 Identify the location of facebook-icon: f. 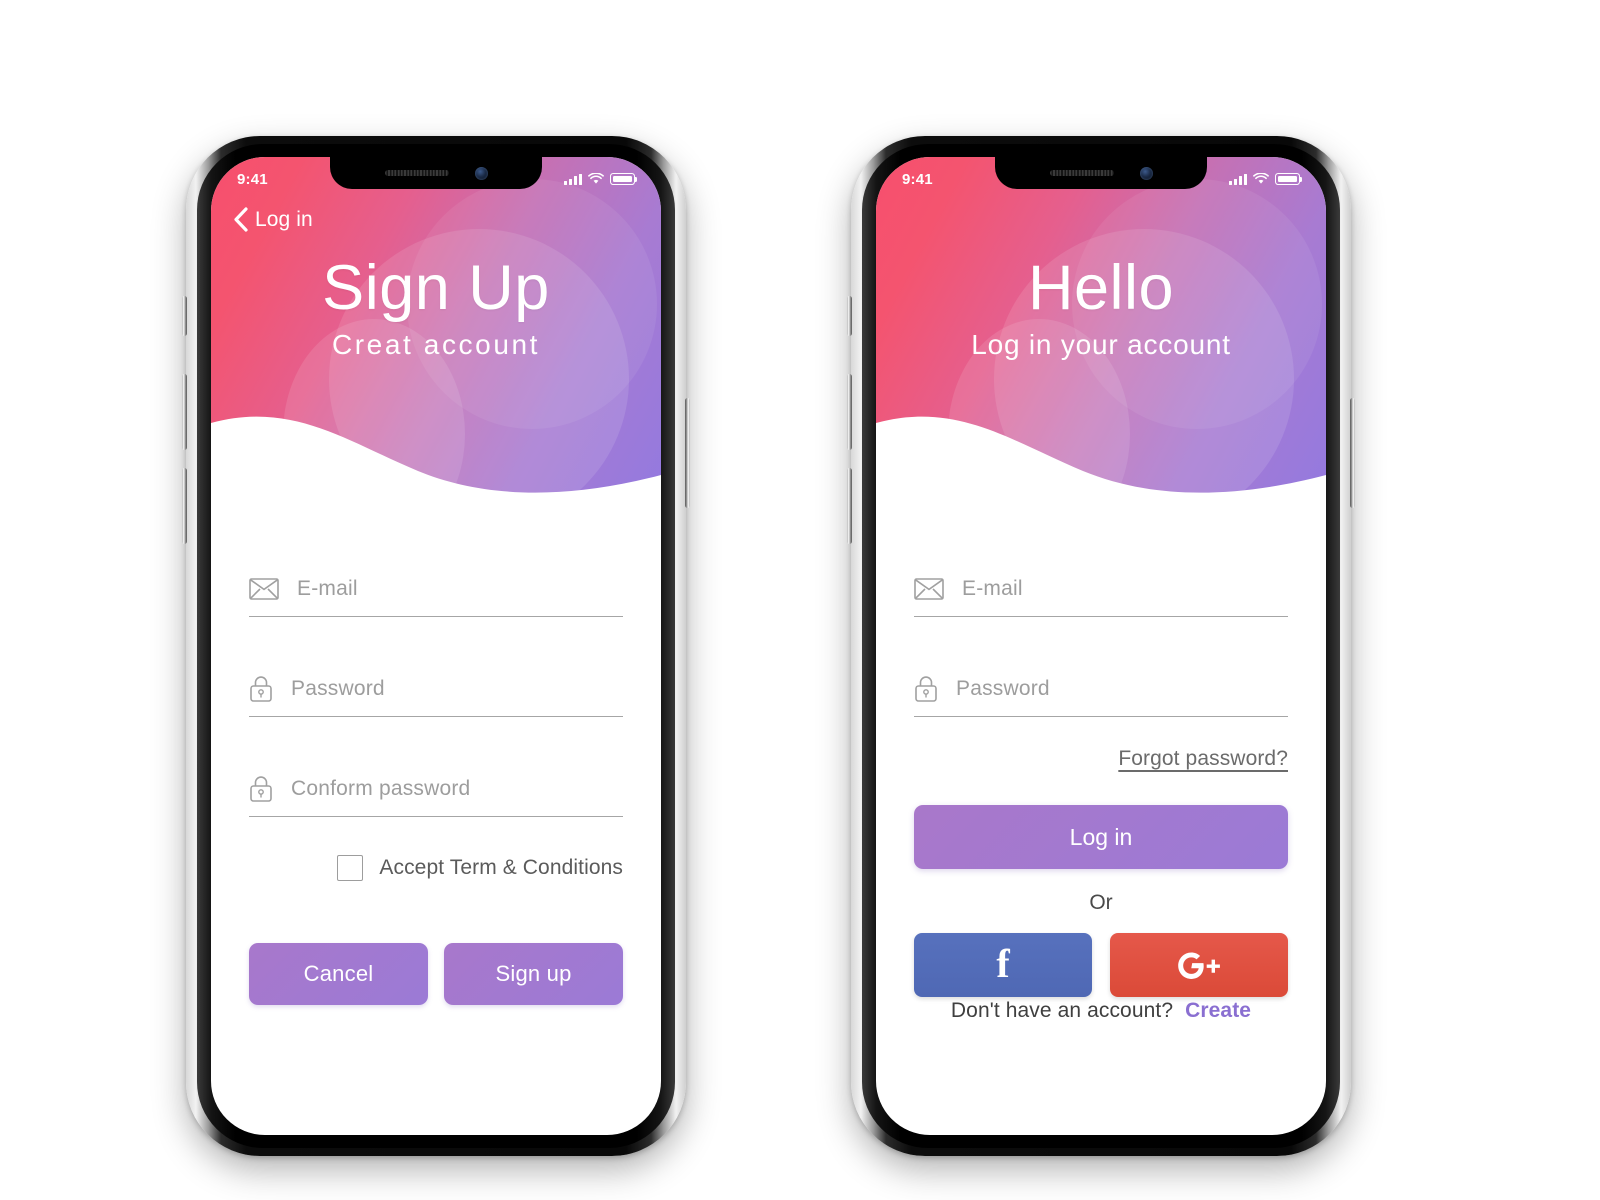
(1003, 963).